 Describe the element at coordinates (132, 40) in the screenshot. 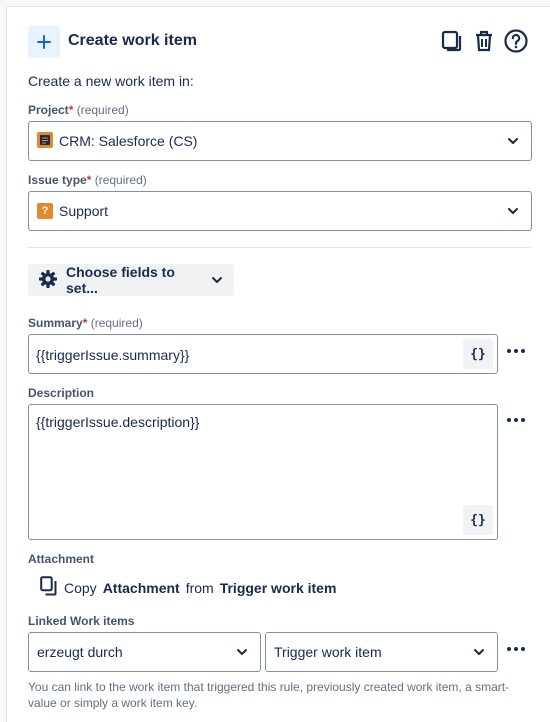

I see `panel-title: Create work item` at that location.